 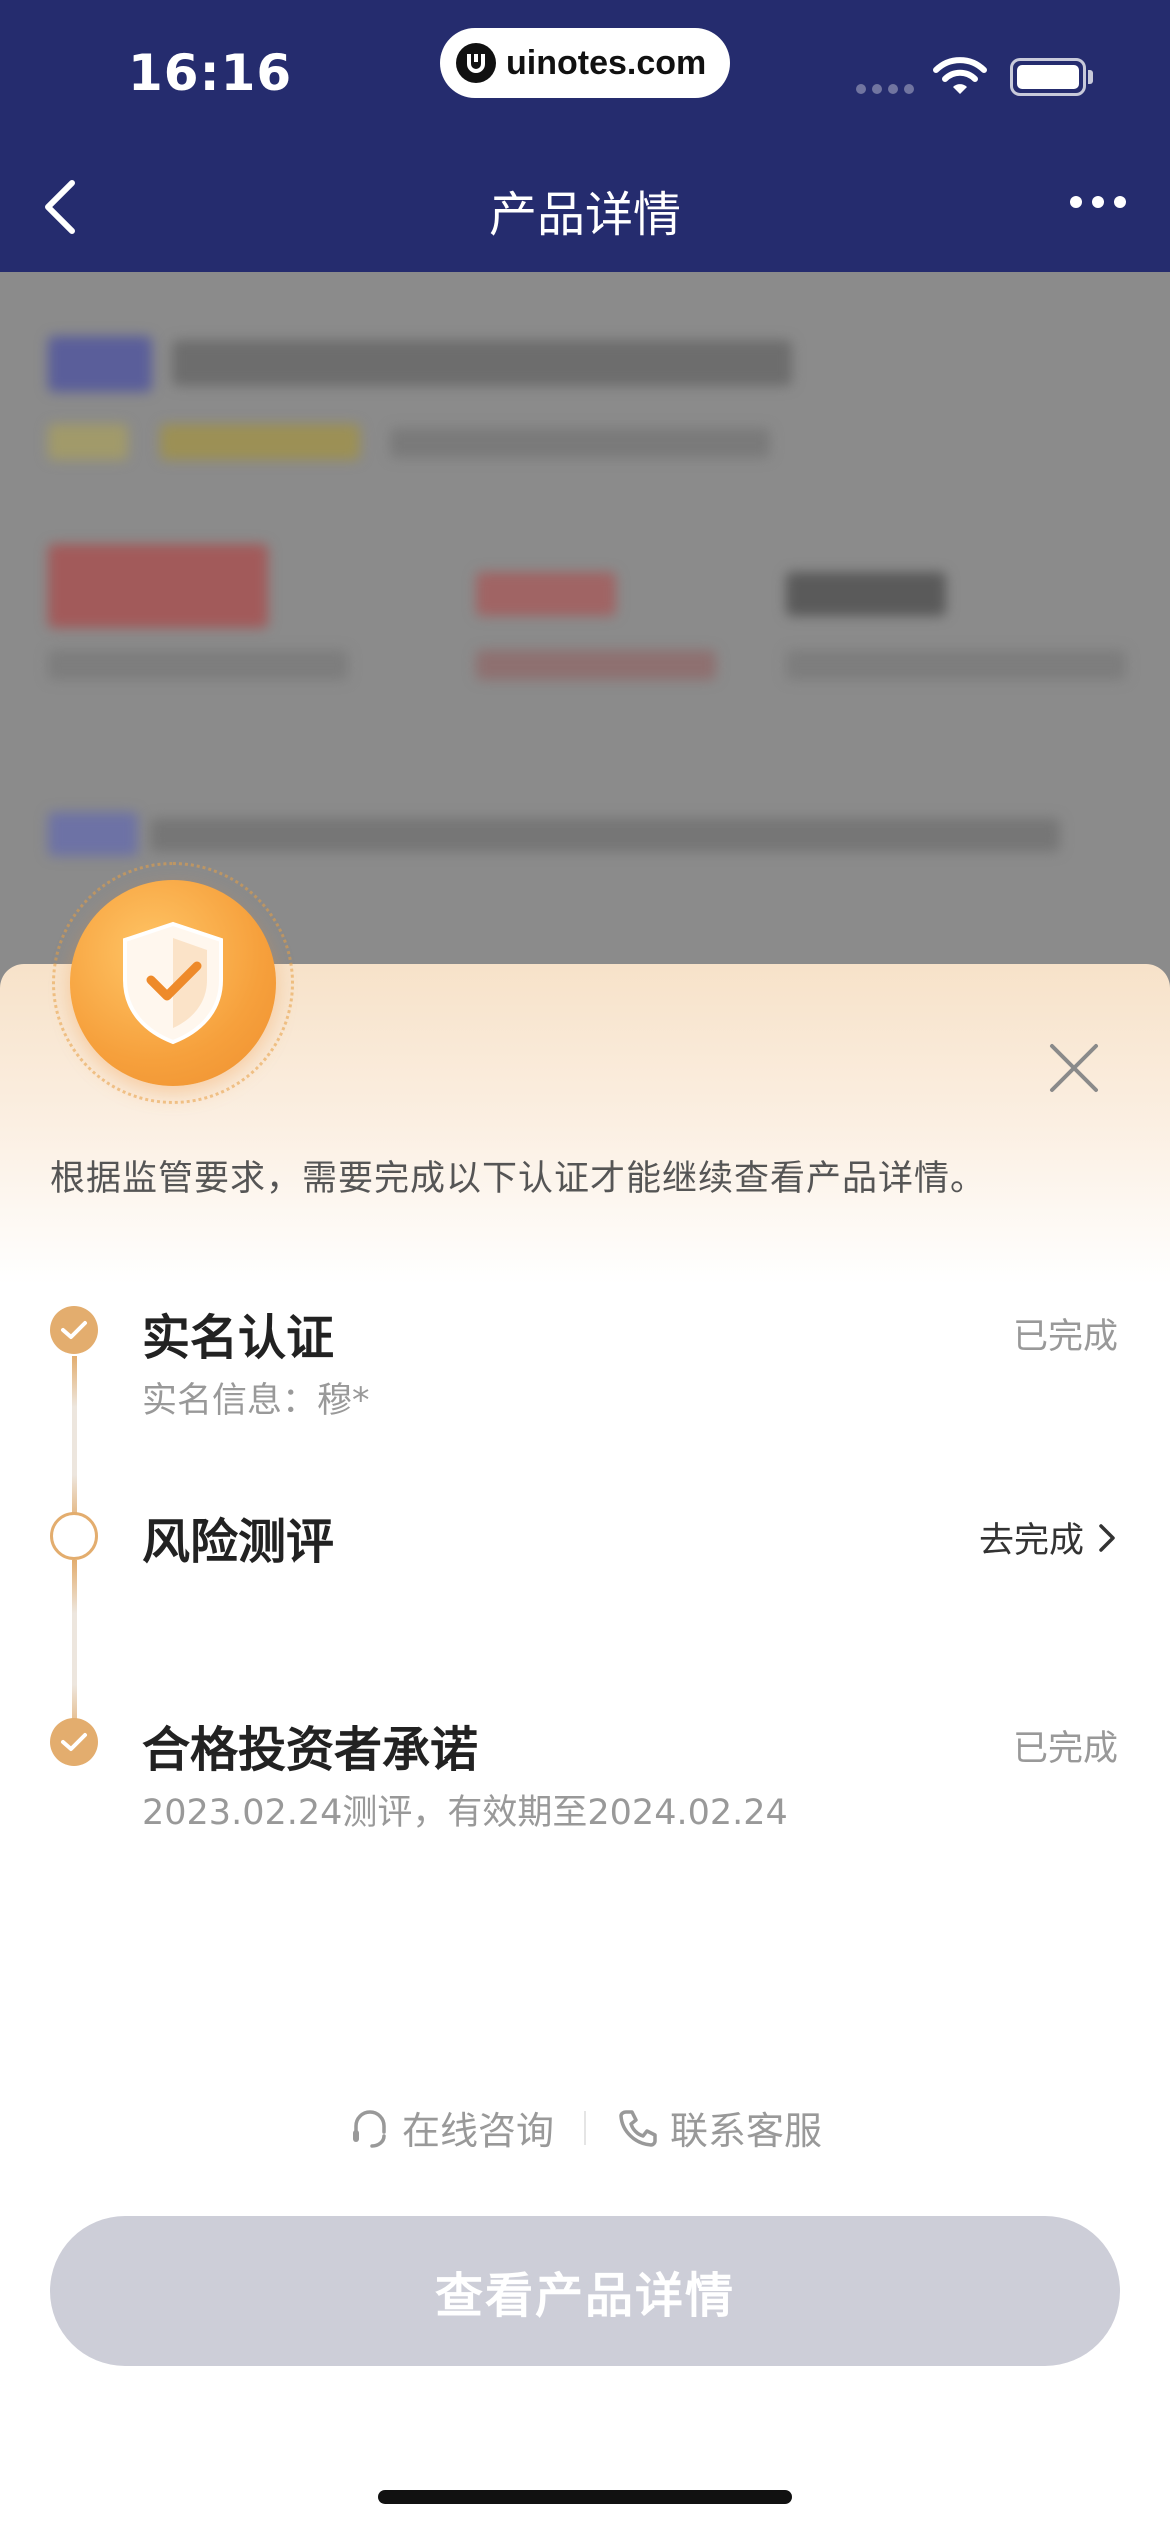 What do you see at coordinates (746, 2131) in the screenshot?
I see `contact-service-label: 联系客服` at bounding box center [746, 2131].